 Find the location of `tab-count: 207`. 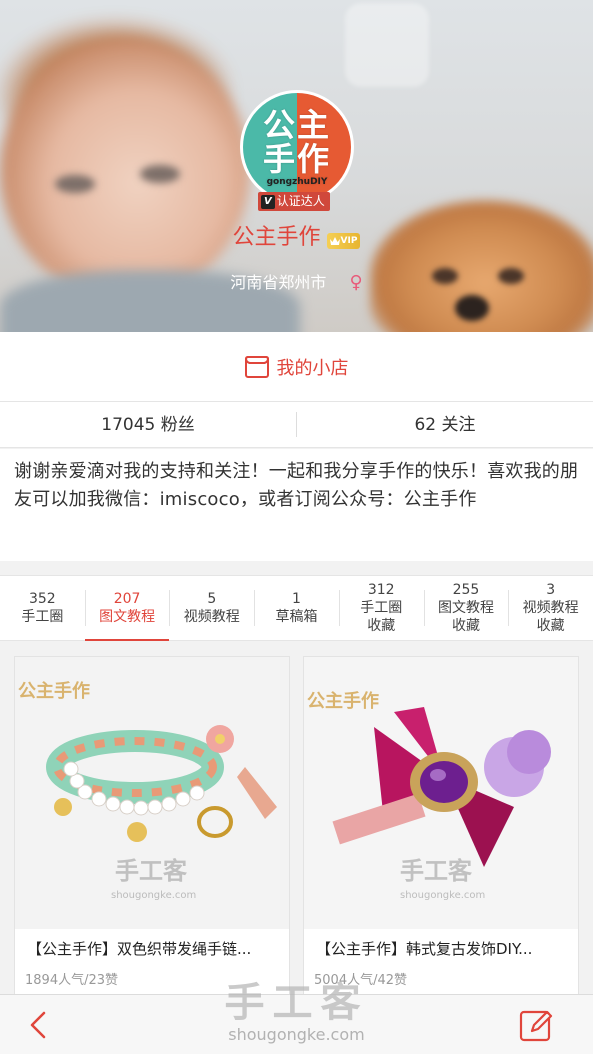

tab-count: 207 is located at coordinates (127, 599).